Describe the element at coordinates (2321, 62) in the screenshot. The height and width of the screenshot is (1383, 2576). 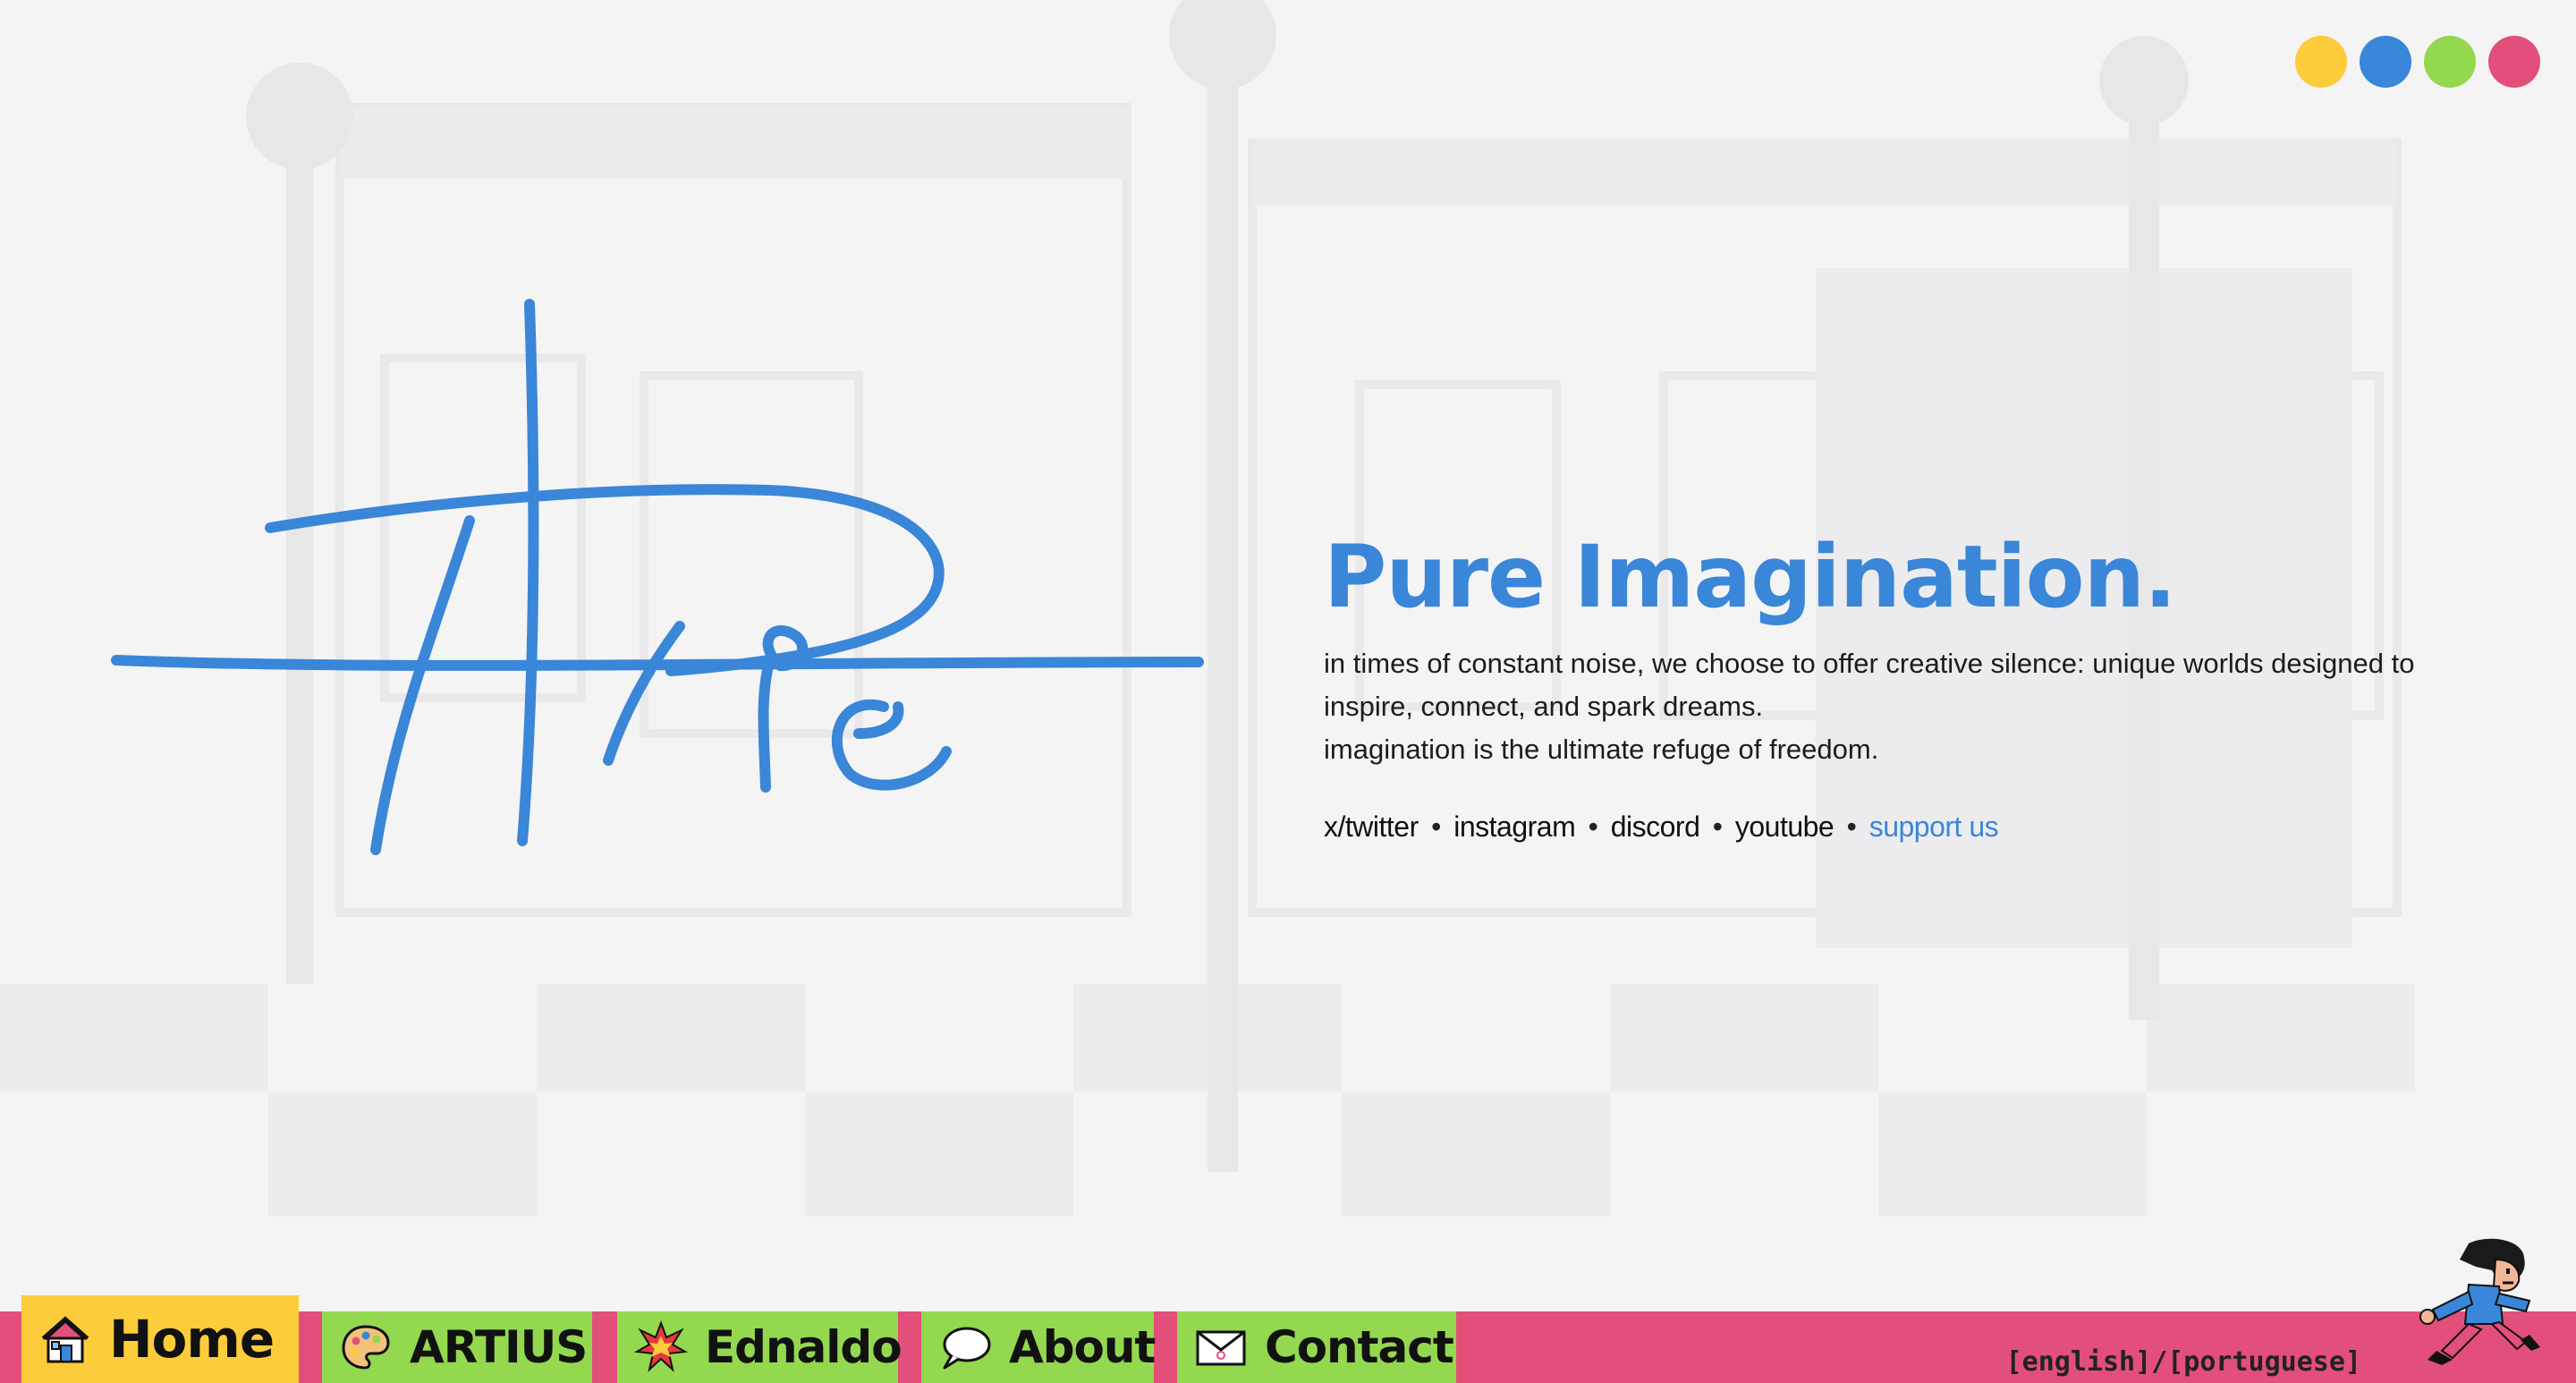
I see `yellow-theme-dot` at that location.